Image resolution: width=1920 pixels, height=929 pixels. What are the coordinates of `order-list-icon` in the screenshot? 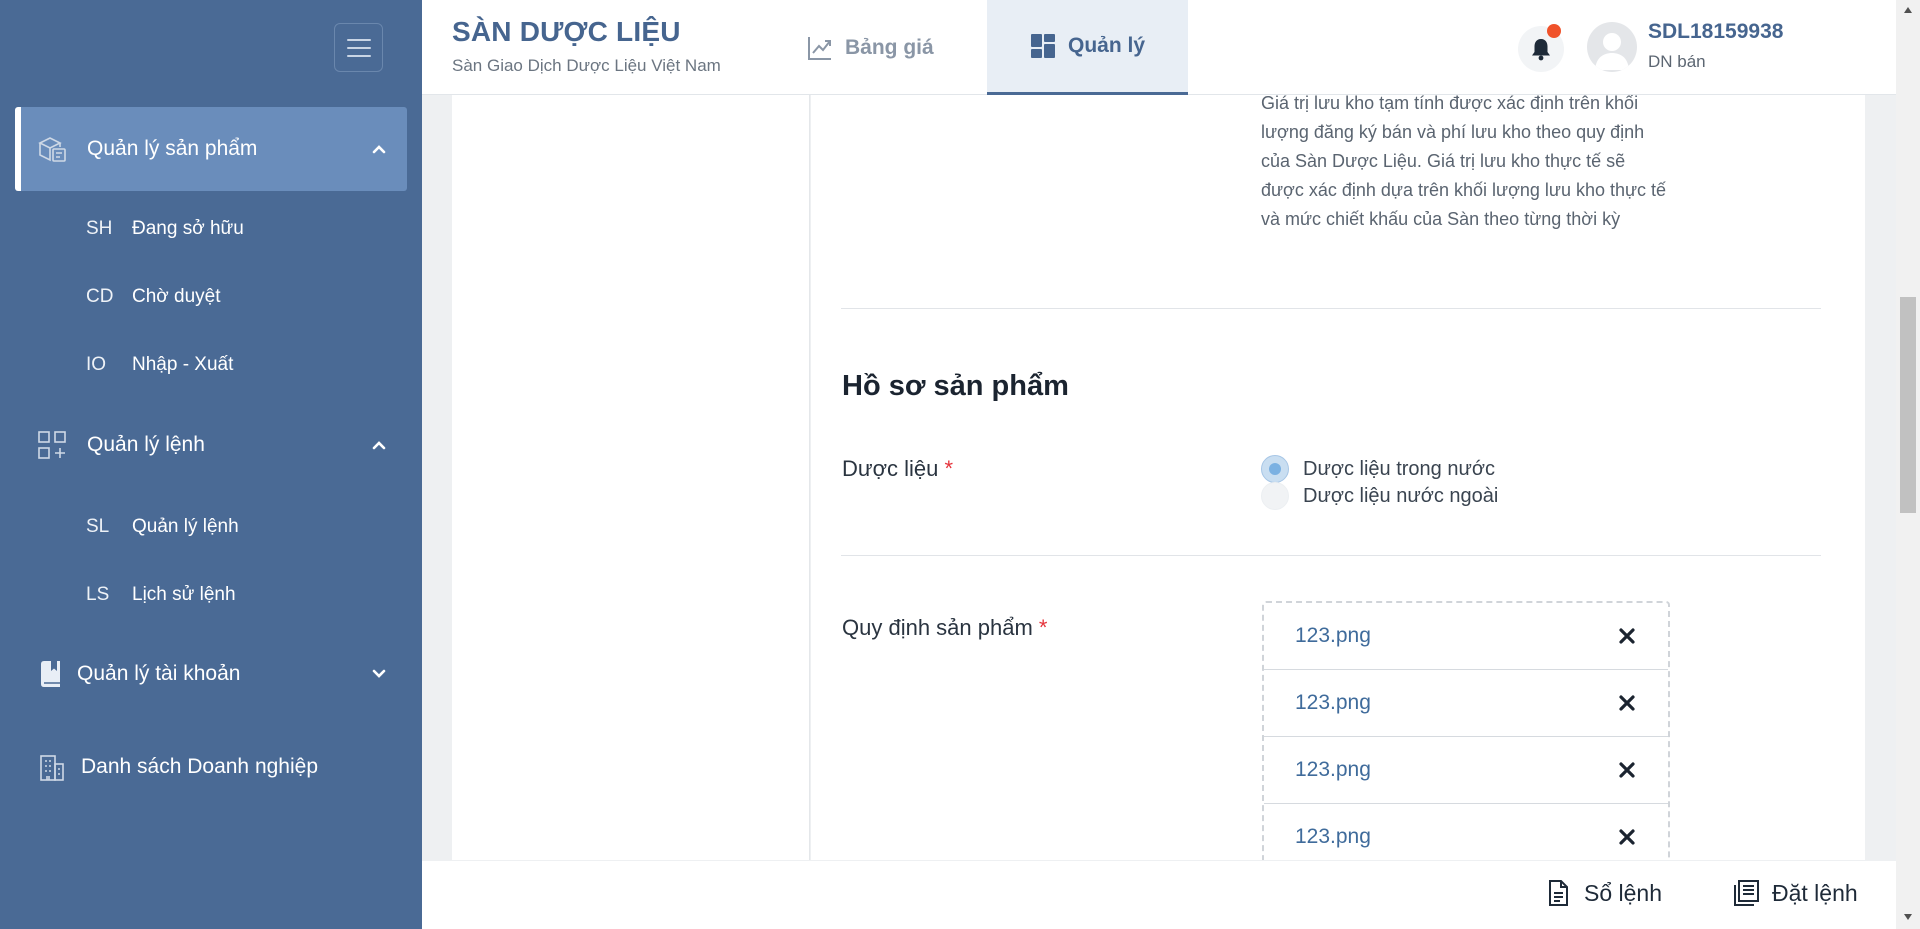 It's located at (1746, 893).